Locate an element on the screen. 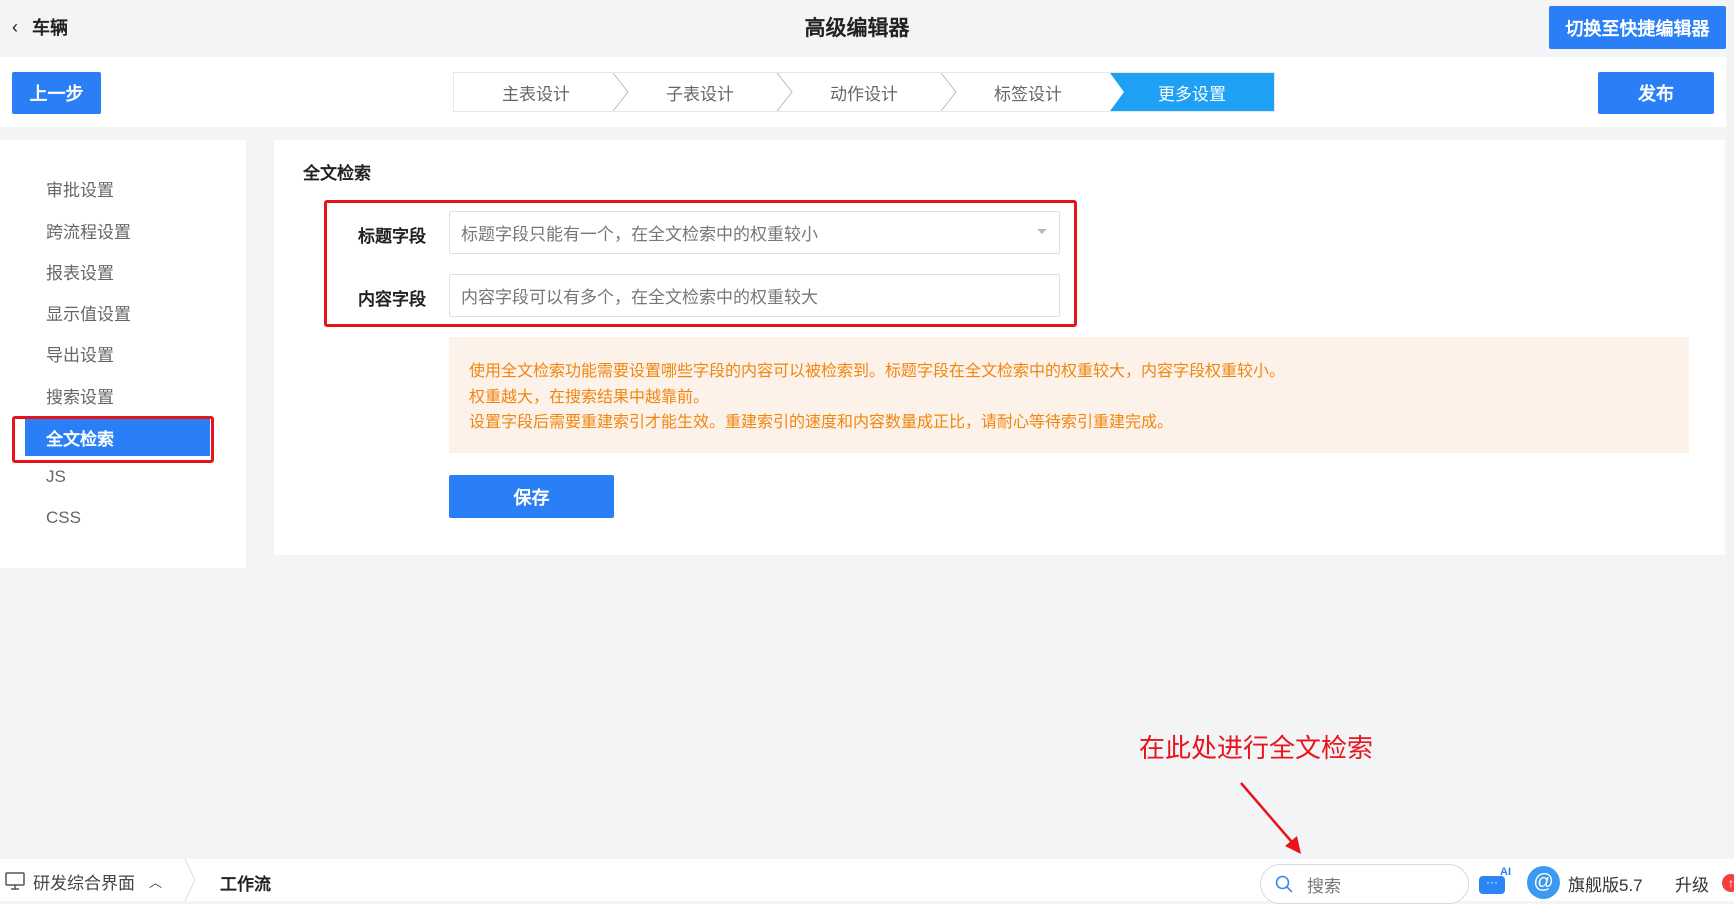 The width and height of the screenshot is (1734, 904). step-tag: 标签设计 is located at coordinates (1028, 92).